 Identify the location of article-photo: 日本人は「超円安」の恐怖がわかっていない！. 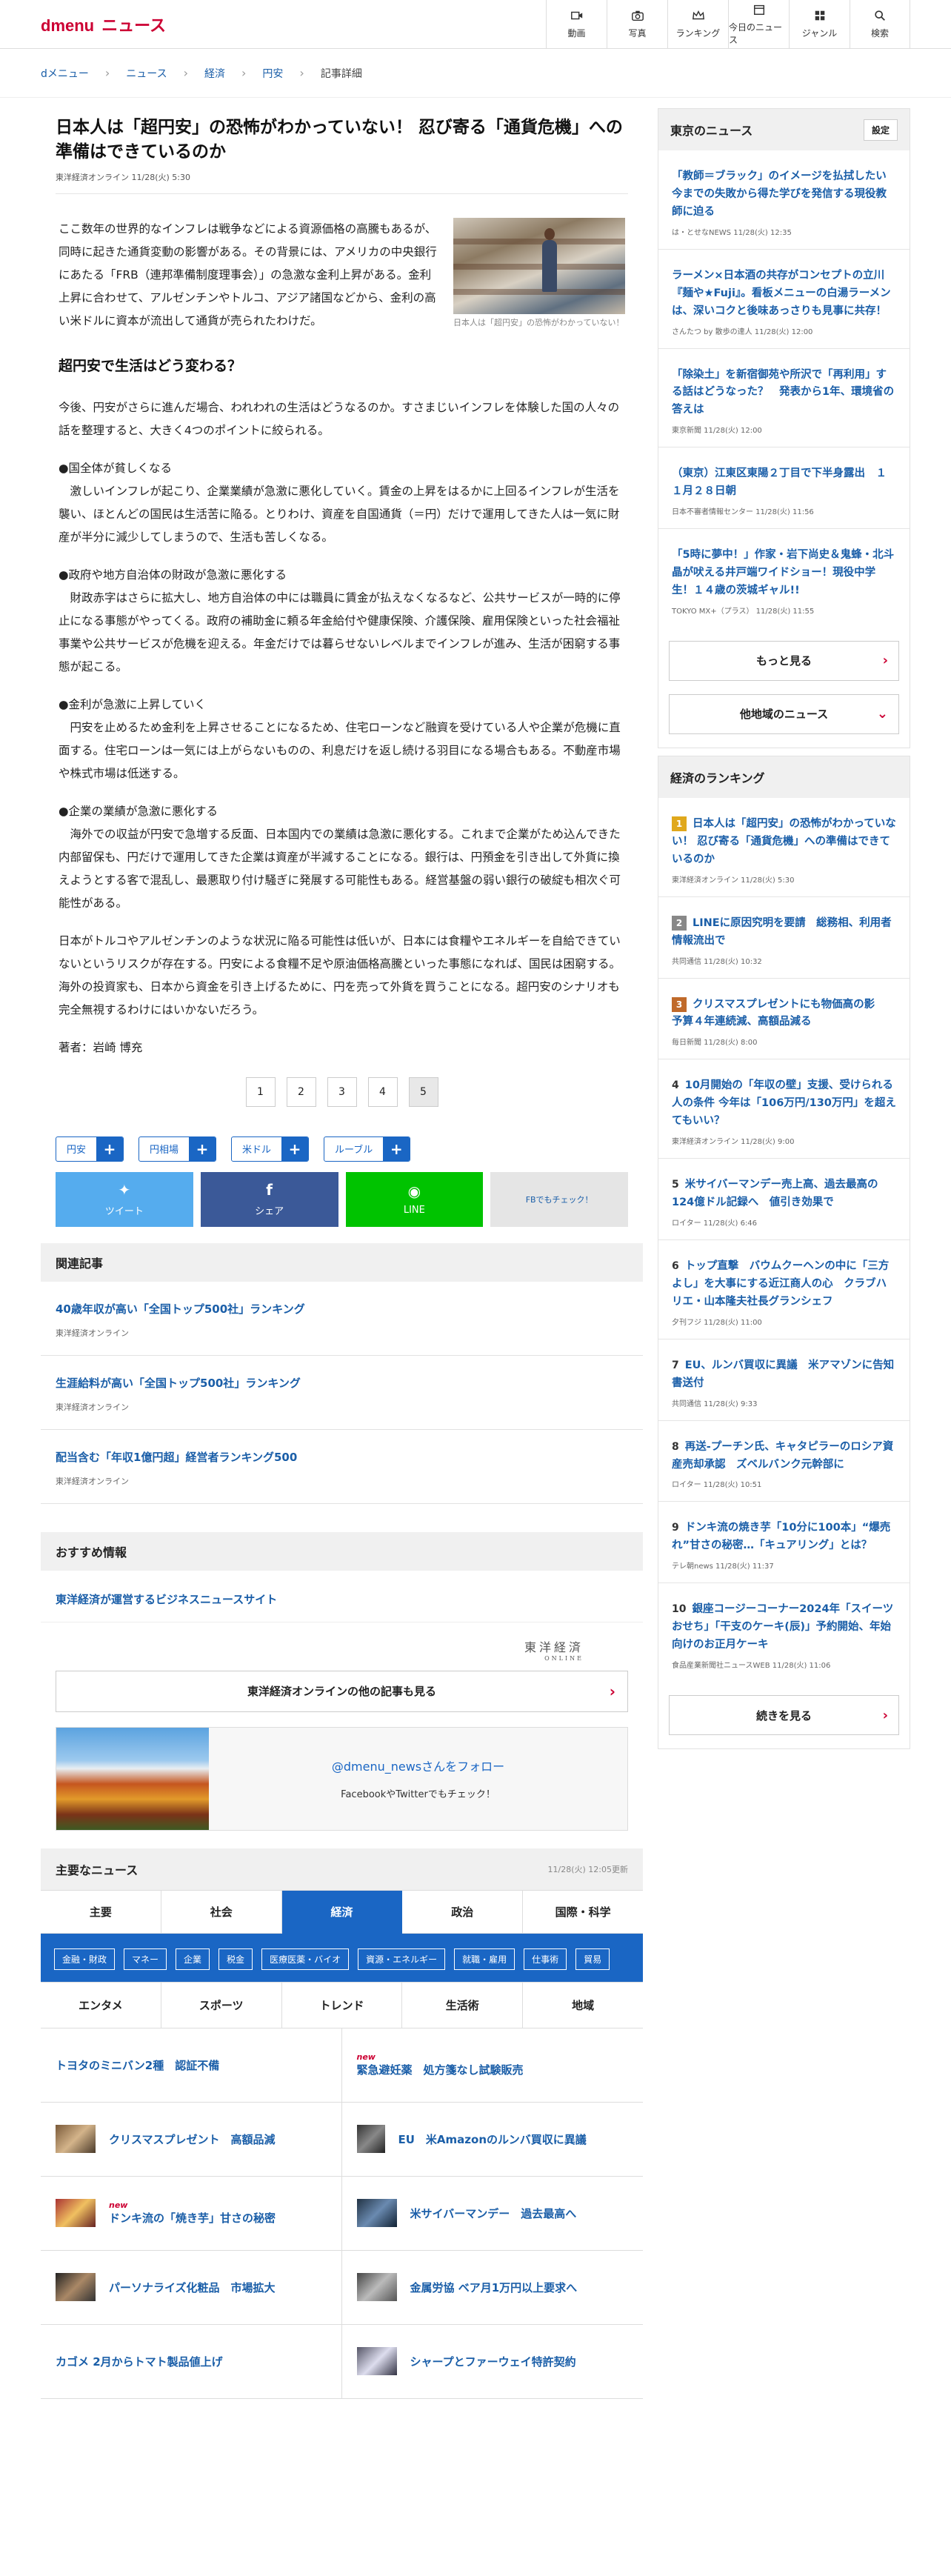
(539, 275).